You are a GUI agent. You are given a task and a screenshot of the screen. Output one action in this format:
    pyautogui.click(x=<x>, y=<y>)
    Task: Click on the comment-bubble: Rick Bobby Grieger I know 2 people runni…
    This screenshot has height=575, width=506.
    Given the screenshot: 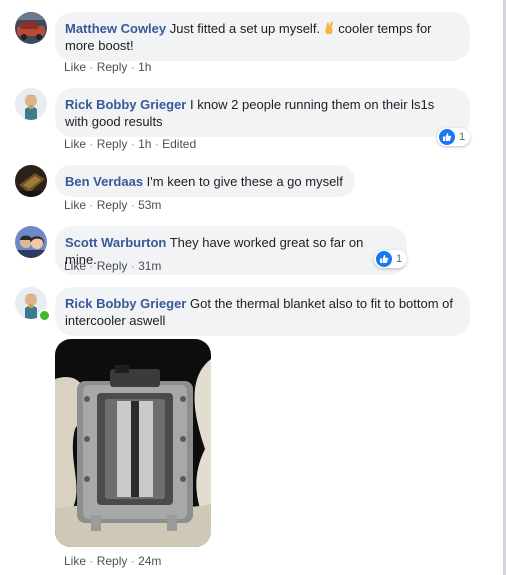 What is the action you would take?
    pyautogui.click(x=262, y=112)
    